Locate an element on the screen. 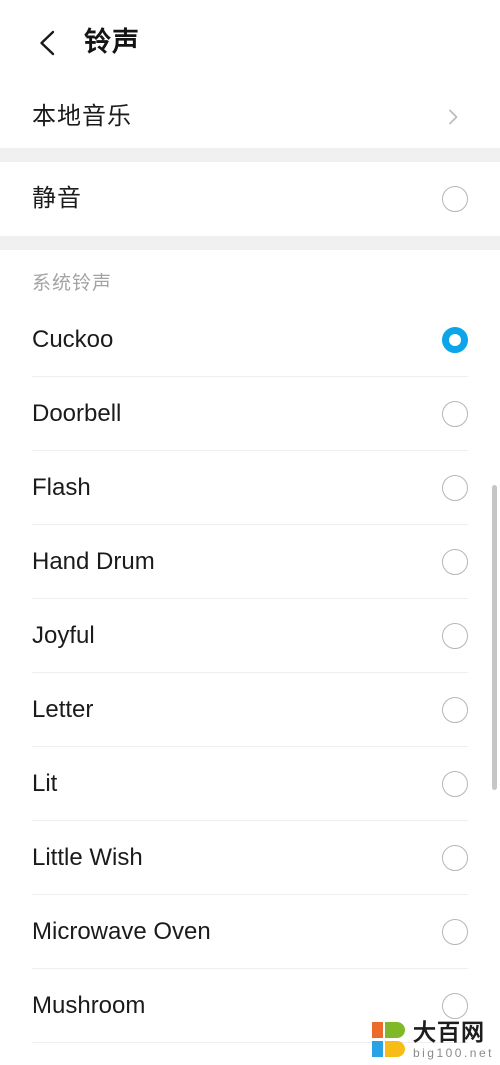 The width and height of the screenshot is (500, 1065). app-bar: 铃声 is located at coordinates (250, 42).